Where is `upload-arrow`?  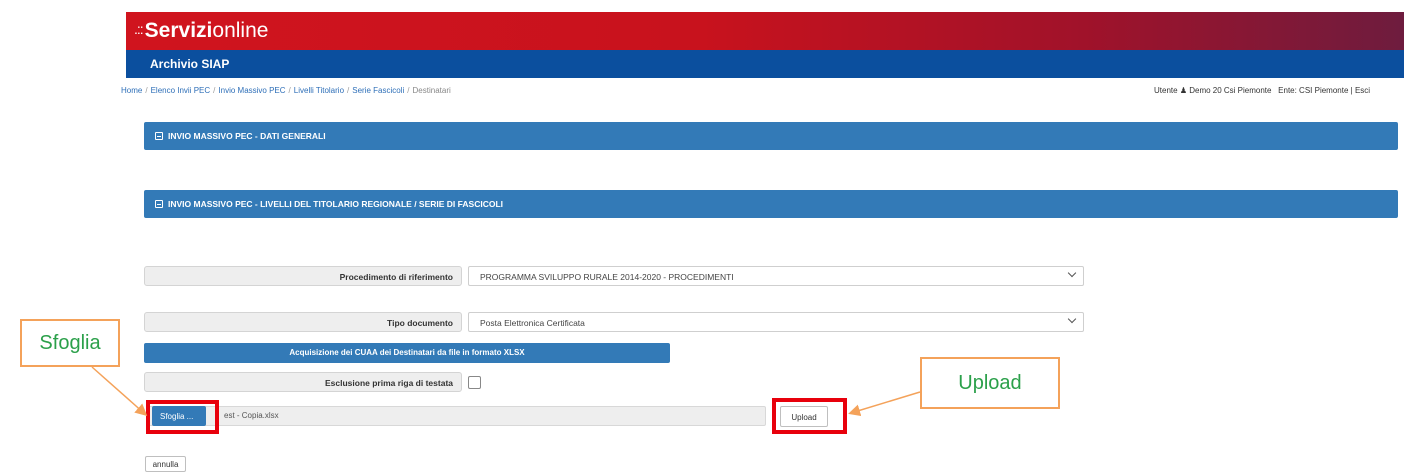 upload-arrow is located at coordinates (884, 404).